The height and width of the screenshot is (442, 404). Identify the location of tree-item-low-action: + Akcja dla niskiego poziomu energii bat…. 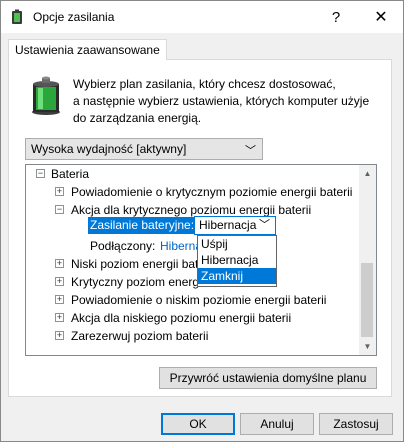
(191, 318).